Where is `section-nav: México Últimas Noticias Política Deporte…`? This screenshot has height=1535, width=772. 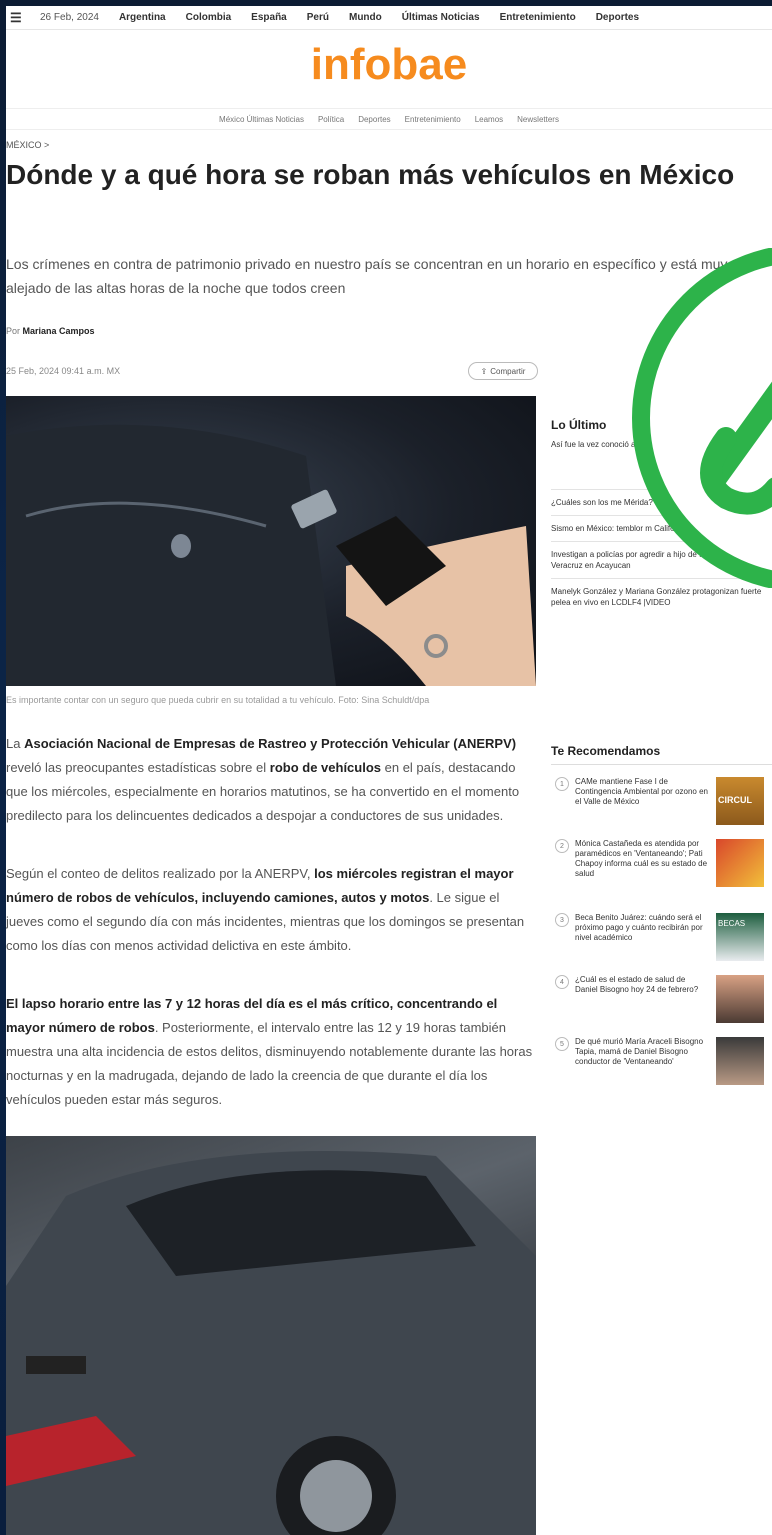 section-nav: México Últimas Noticias Política Deporte… is located at coordinates (389, 119).